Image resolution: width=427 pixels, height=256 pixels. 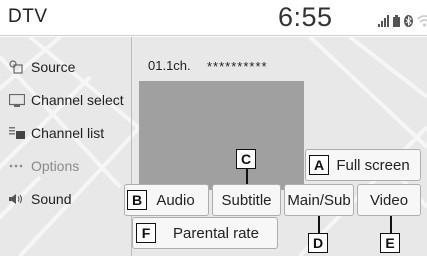 I want to click on app-title: DTV, so click(x=28, y=16).